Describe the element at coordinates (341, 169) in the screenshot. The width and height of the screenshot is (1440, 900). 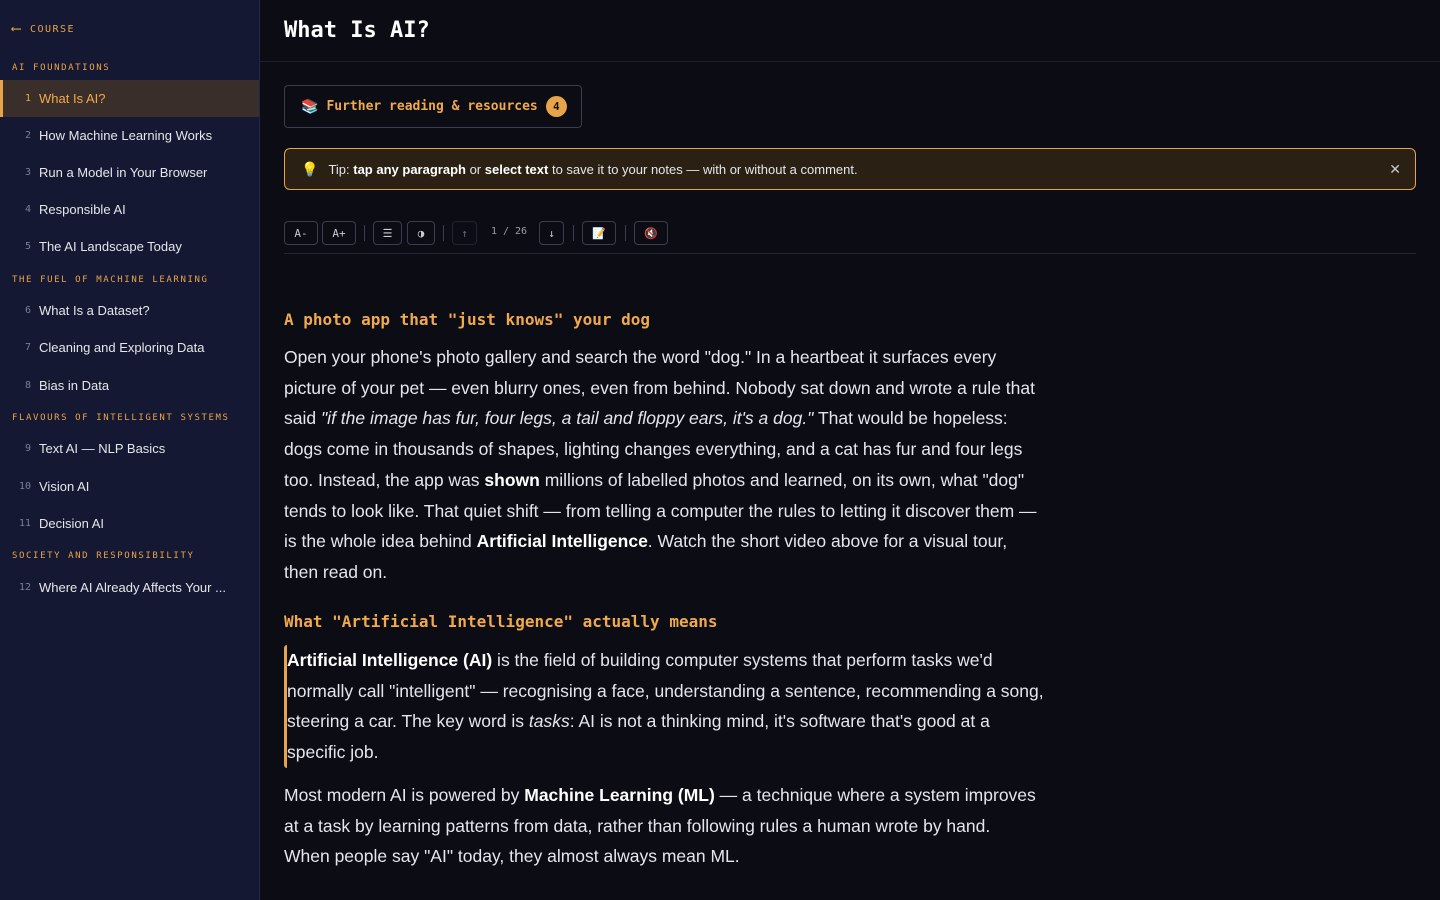
I see `tip-prefix: Tip:` at that location.